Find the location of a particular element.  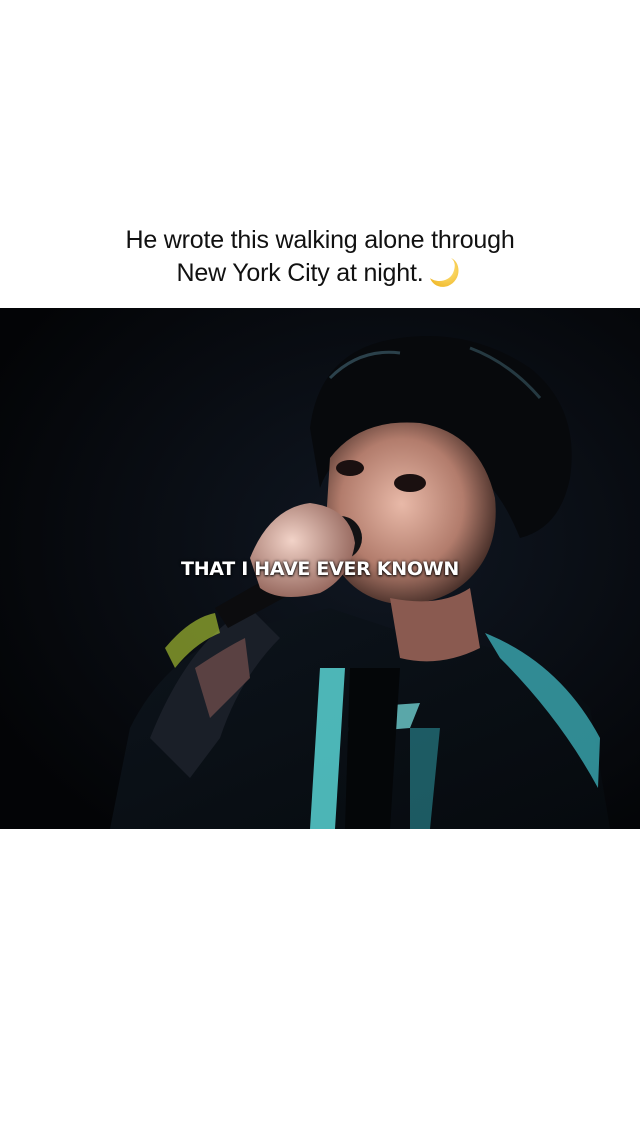

caption-line-2-text: New York City at night. is located at coordinates (300, 273).